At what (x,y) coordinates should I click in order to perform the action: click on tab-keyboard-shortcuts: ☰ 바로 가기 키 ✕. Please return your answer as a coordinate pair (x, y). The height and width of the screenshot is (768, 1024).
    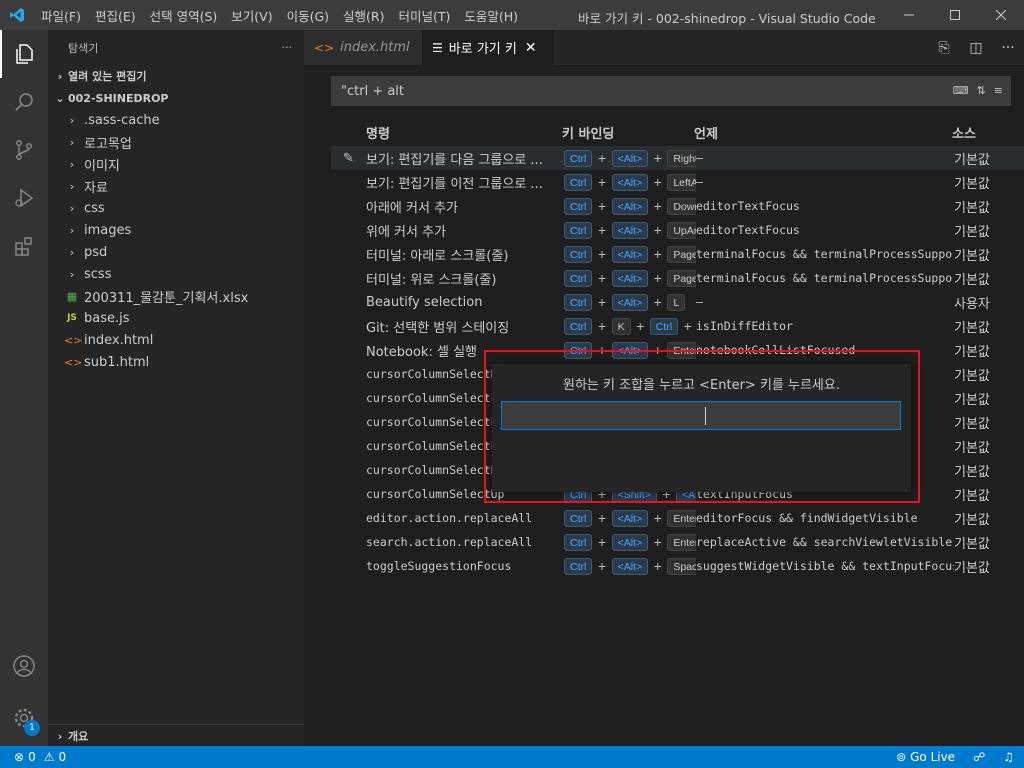
    Looking at the image, I should click on (488, 47).